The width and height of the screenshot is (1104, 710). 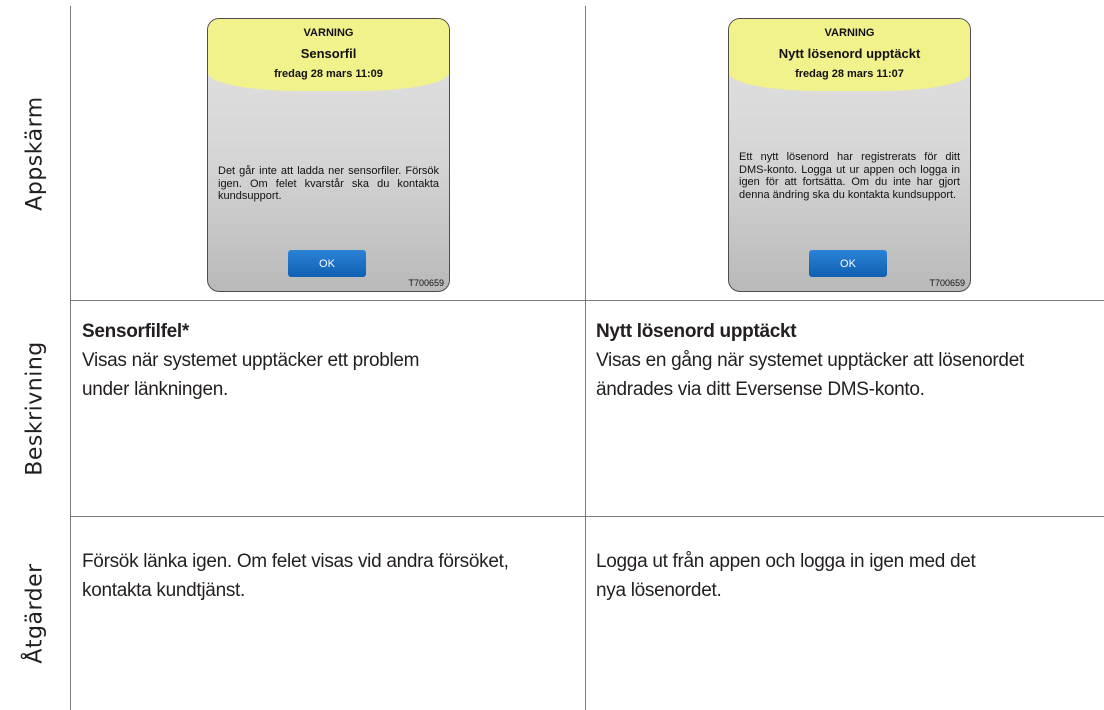 I want to click on column-divider-label, so click(x=70, y=358).